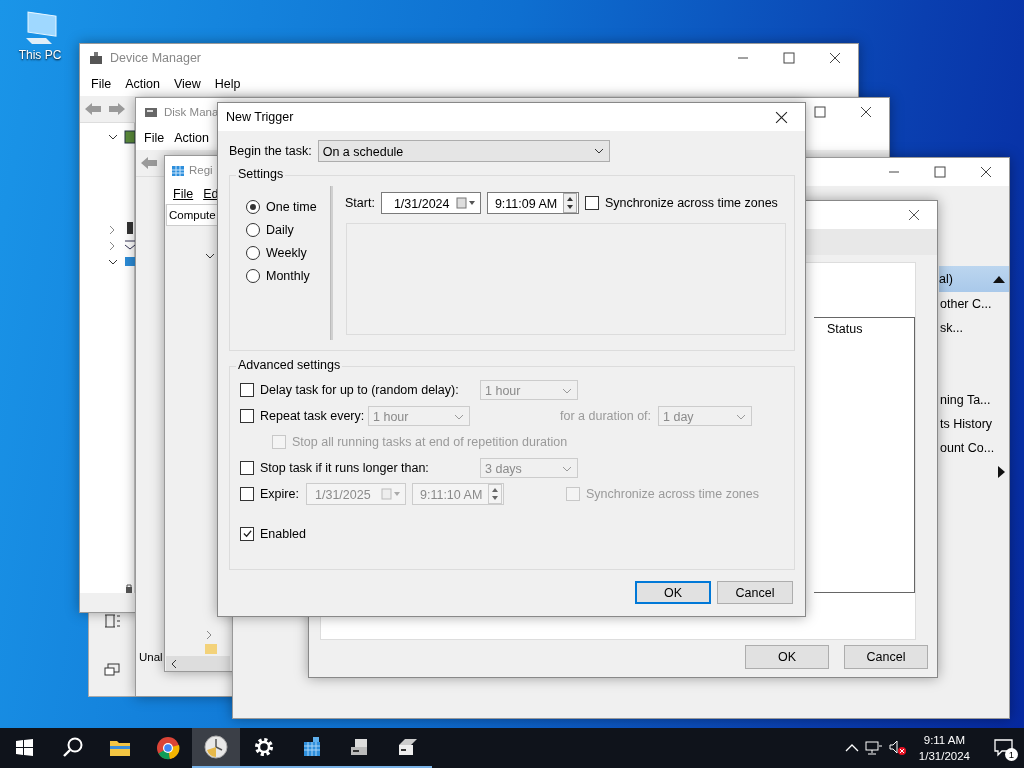 Image resolution: width=1024 pixels, height=768 pixels. What do you see at coordinates (360, 203) in the screenshot?
I see `field-label: Start:` at bounding box center [360, 203].